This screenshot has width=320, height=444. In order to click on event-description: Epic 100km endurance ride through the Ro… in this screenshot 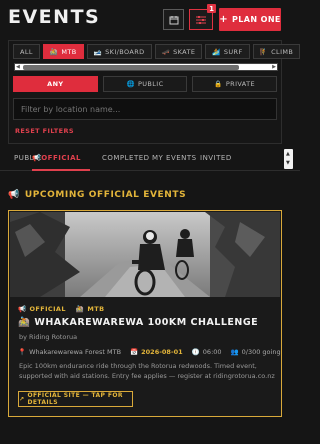, I will do `click(147, 371)`.